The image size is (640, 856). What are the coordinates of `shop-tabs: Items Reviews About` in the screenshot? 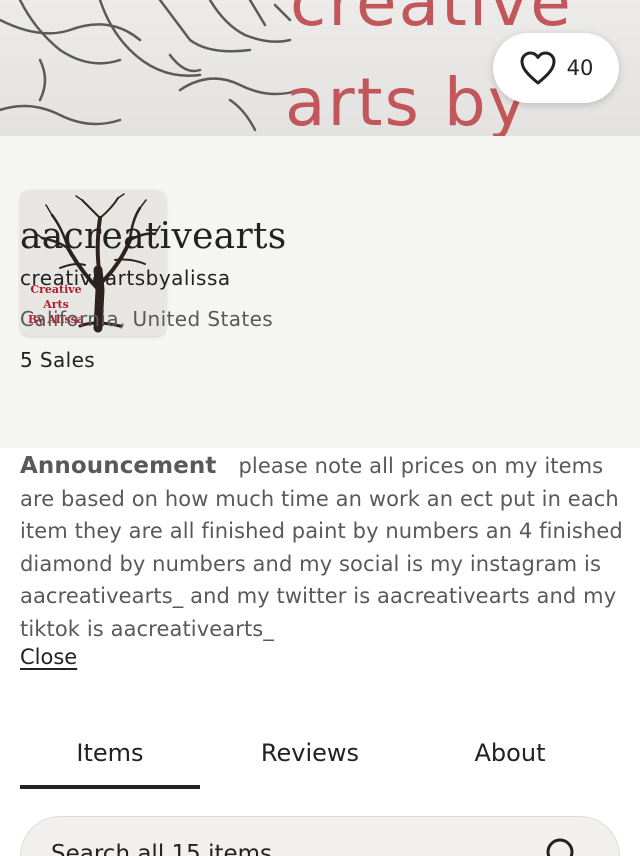 It's located at (320, 755).